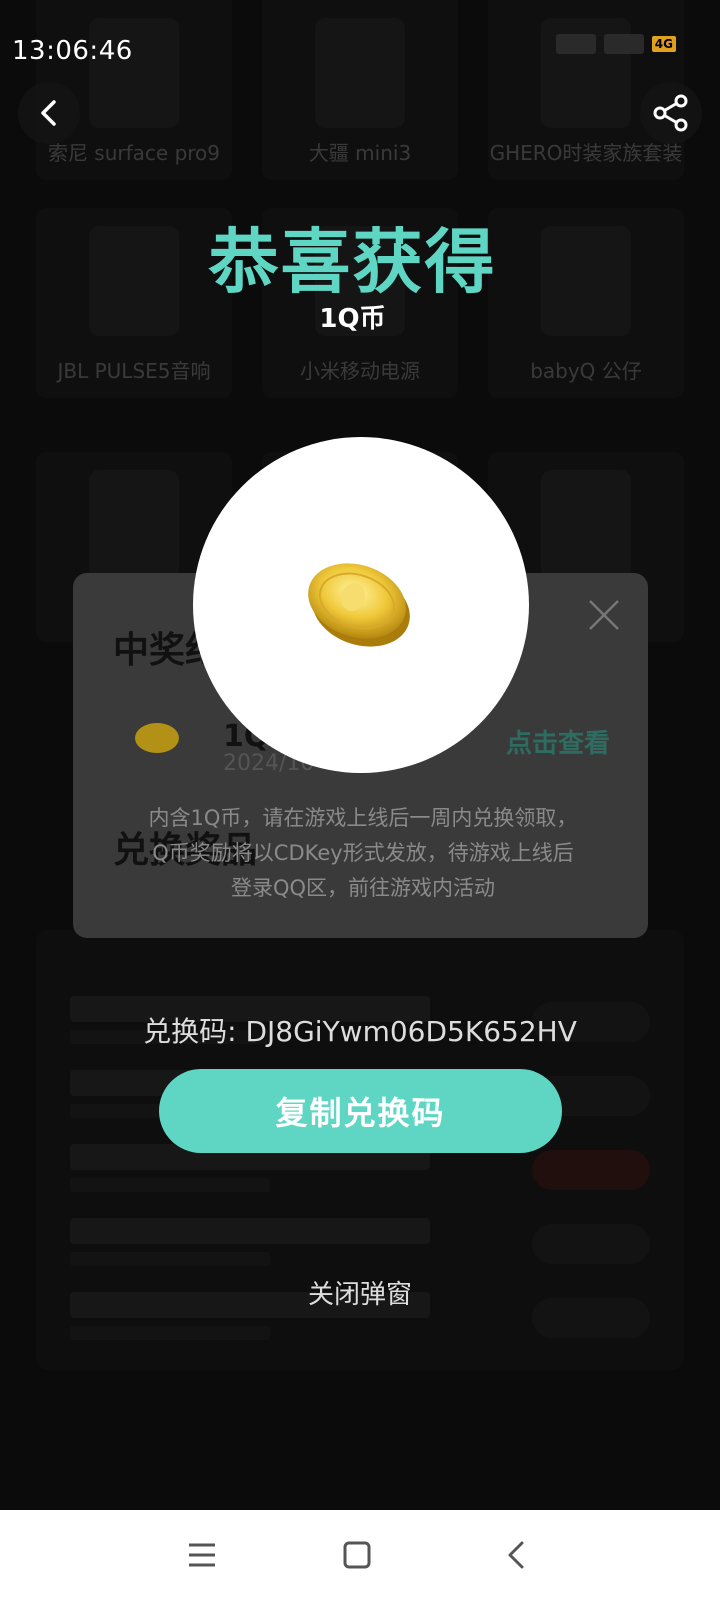  What do you see at coordinates (586, 371) in the screenshot?
I see `prize-name: babyQ 公仔` at bounding box center [586, 371].